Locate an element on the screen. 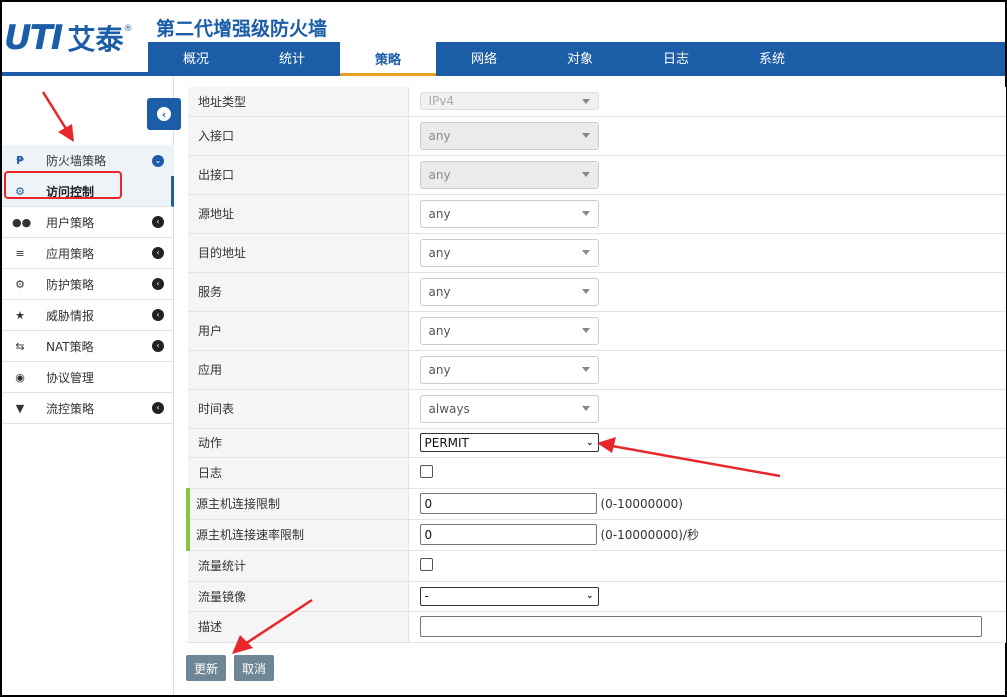 The height and width of the screenshot is (697, 1007). address-type-select: IPv4 is located at coordinates (509, 101).